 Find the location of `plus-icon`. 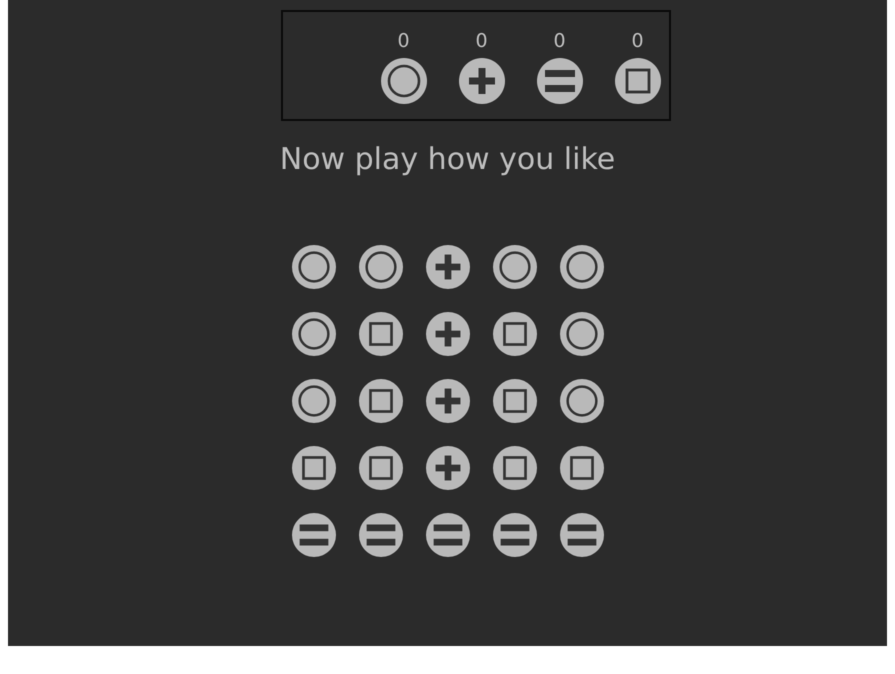

plus-icon is located at coordinates (481, 81).